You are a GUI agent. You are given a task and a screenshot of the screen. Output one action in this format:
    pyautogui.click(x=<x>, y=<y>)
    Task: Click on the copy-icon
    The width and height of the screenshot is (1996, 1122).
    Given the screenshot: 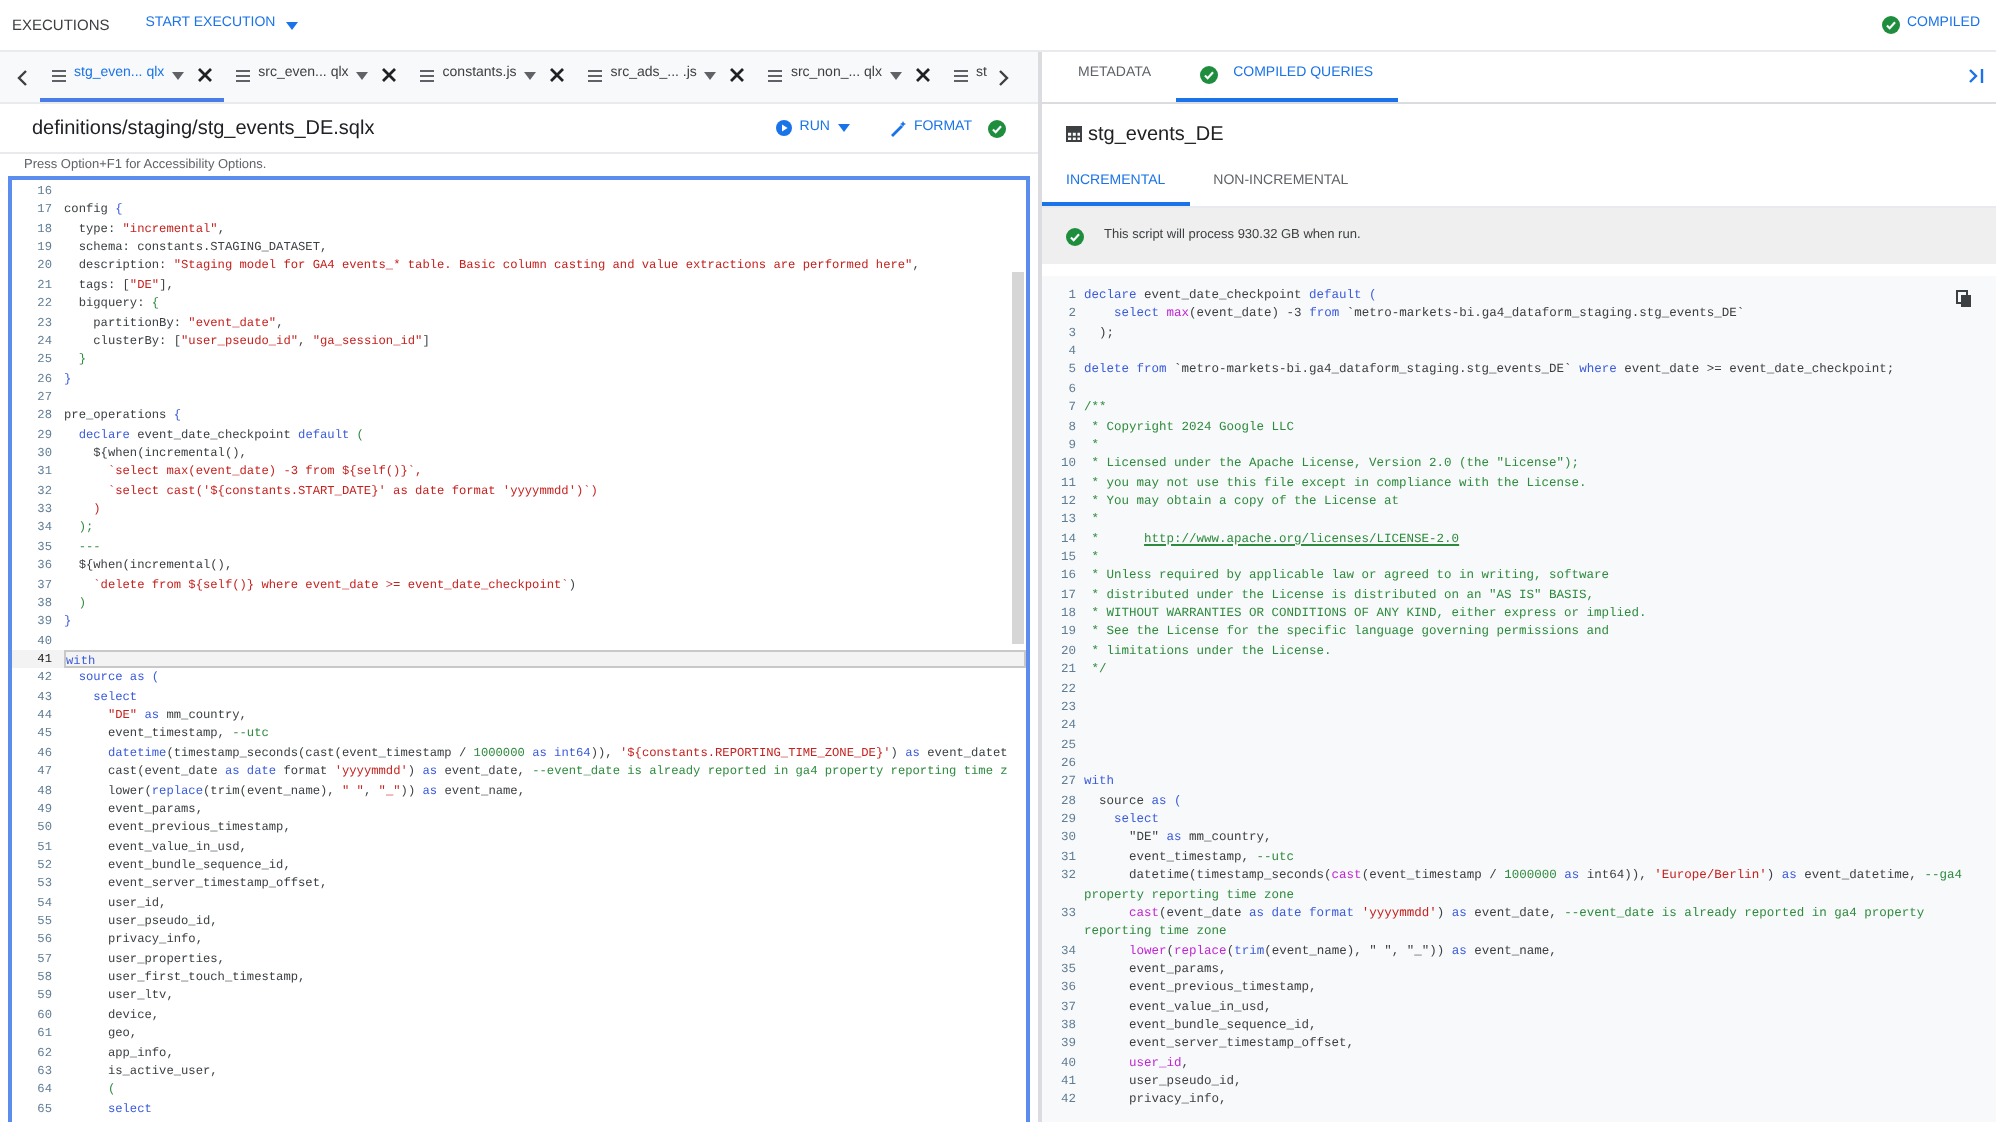 What is the action you would take?
    pyautogui.click(x=1964, y=299)
    